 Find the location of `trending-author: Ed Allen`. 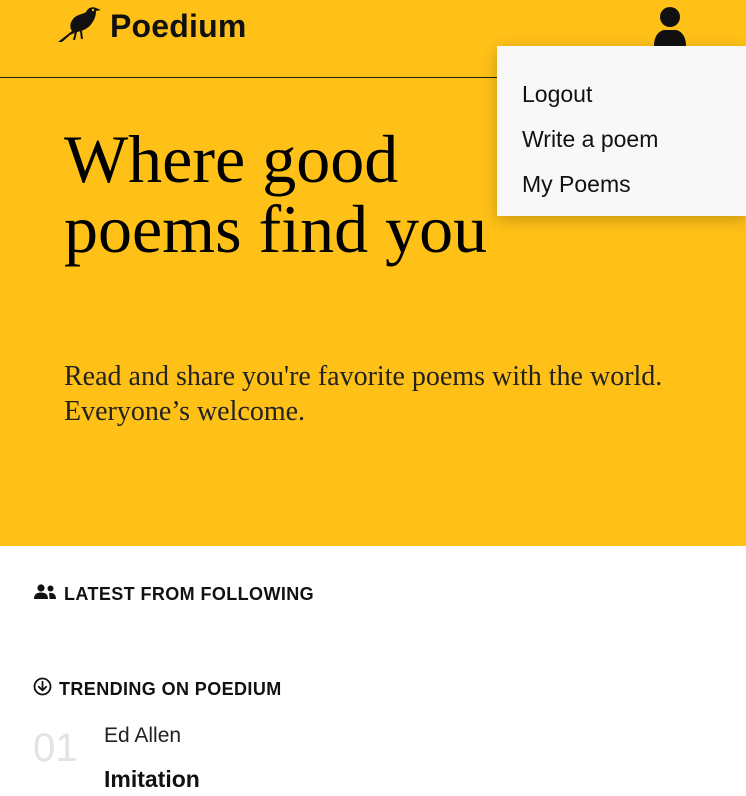

trending-author: Ed Allen is located at coordinates (142, 736).